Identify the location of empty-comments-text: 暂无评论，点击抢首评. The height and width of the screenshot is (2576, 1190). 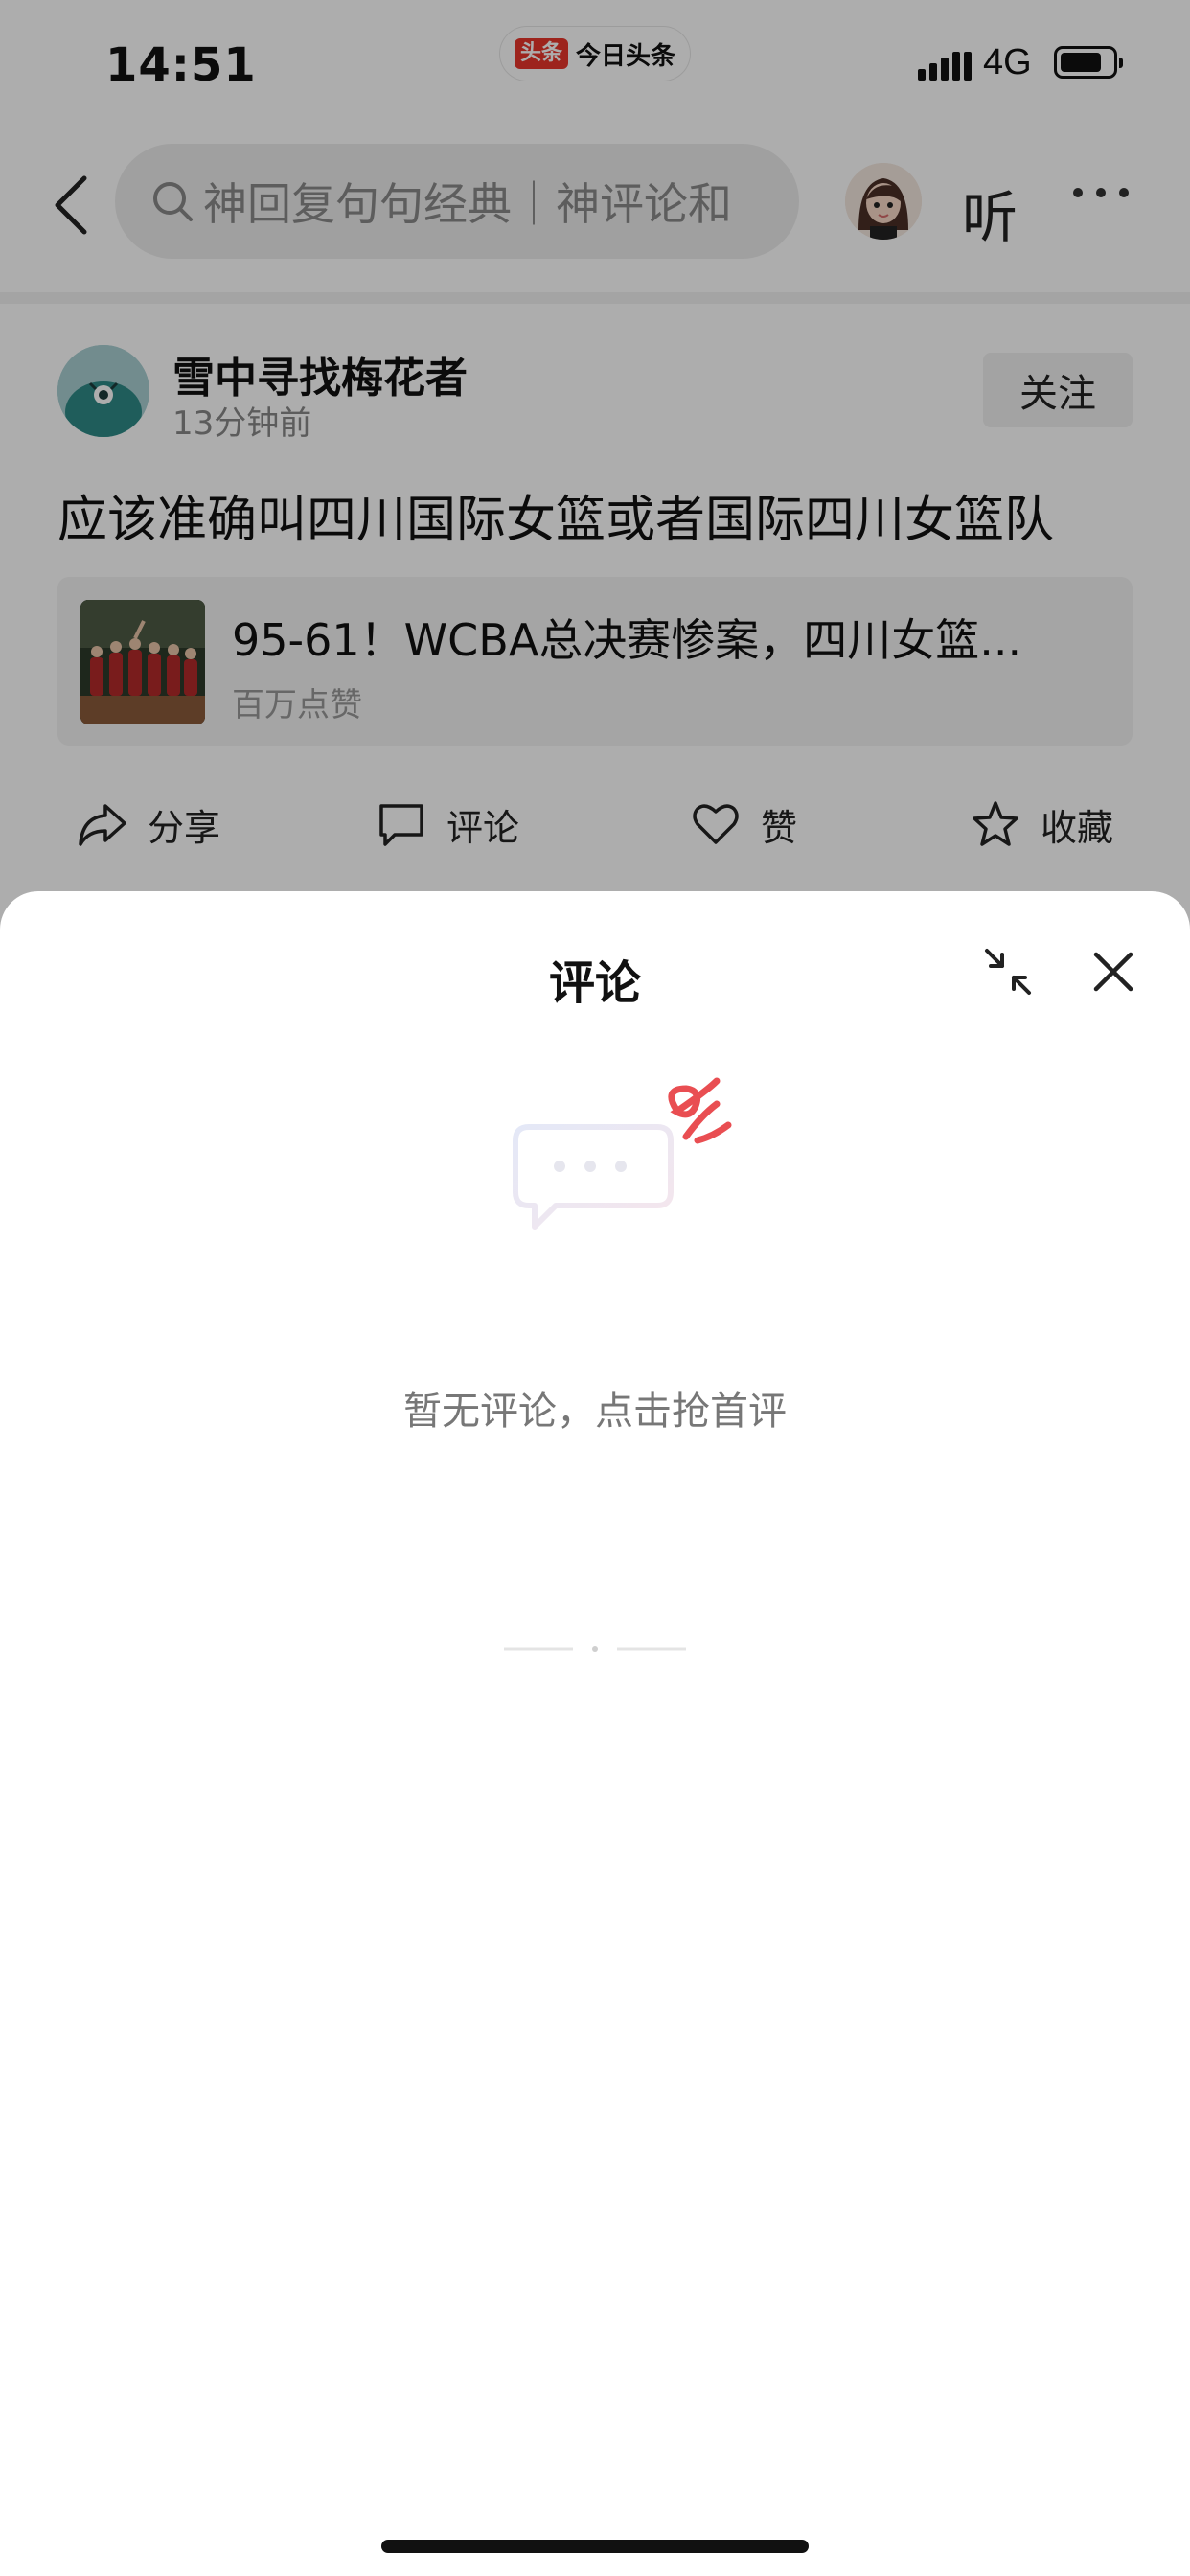
(595, 1408).